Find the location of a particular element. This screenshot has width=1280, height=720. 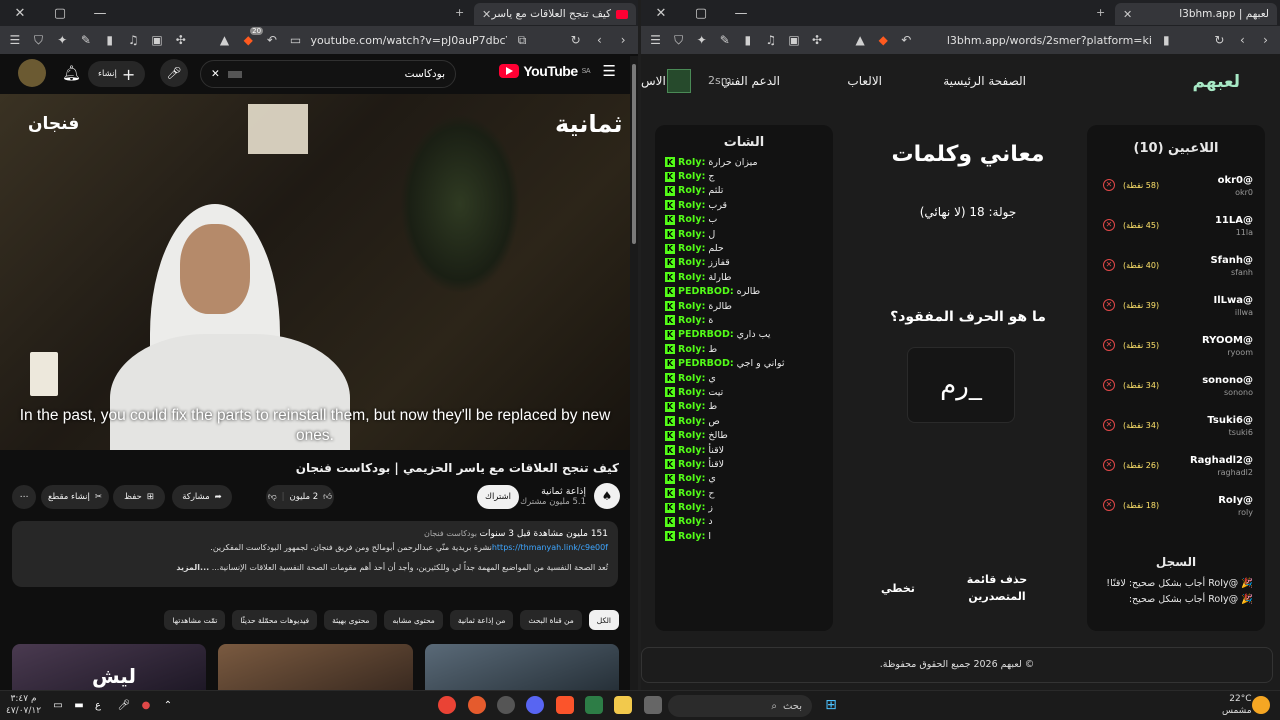

tabs-icon: ▣ is located at coordinates (157, 40).